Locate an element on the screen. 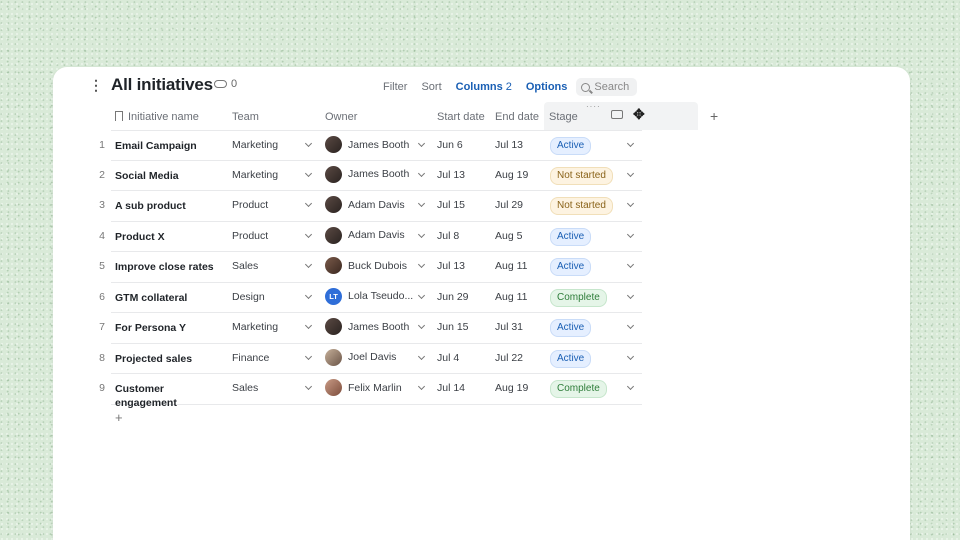  drag-handle-icon: ···· is located at coordinates (593, 106).